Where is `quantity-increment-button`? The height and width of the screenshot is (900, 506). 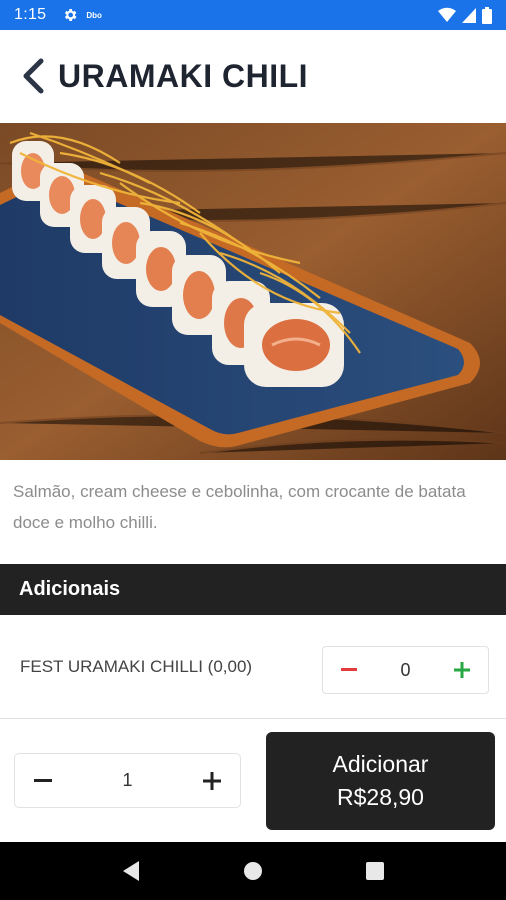
quantity-increment-button is located at coordinates (212, 781).